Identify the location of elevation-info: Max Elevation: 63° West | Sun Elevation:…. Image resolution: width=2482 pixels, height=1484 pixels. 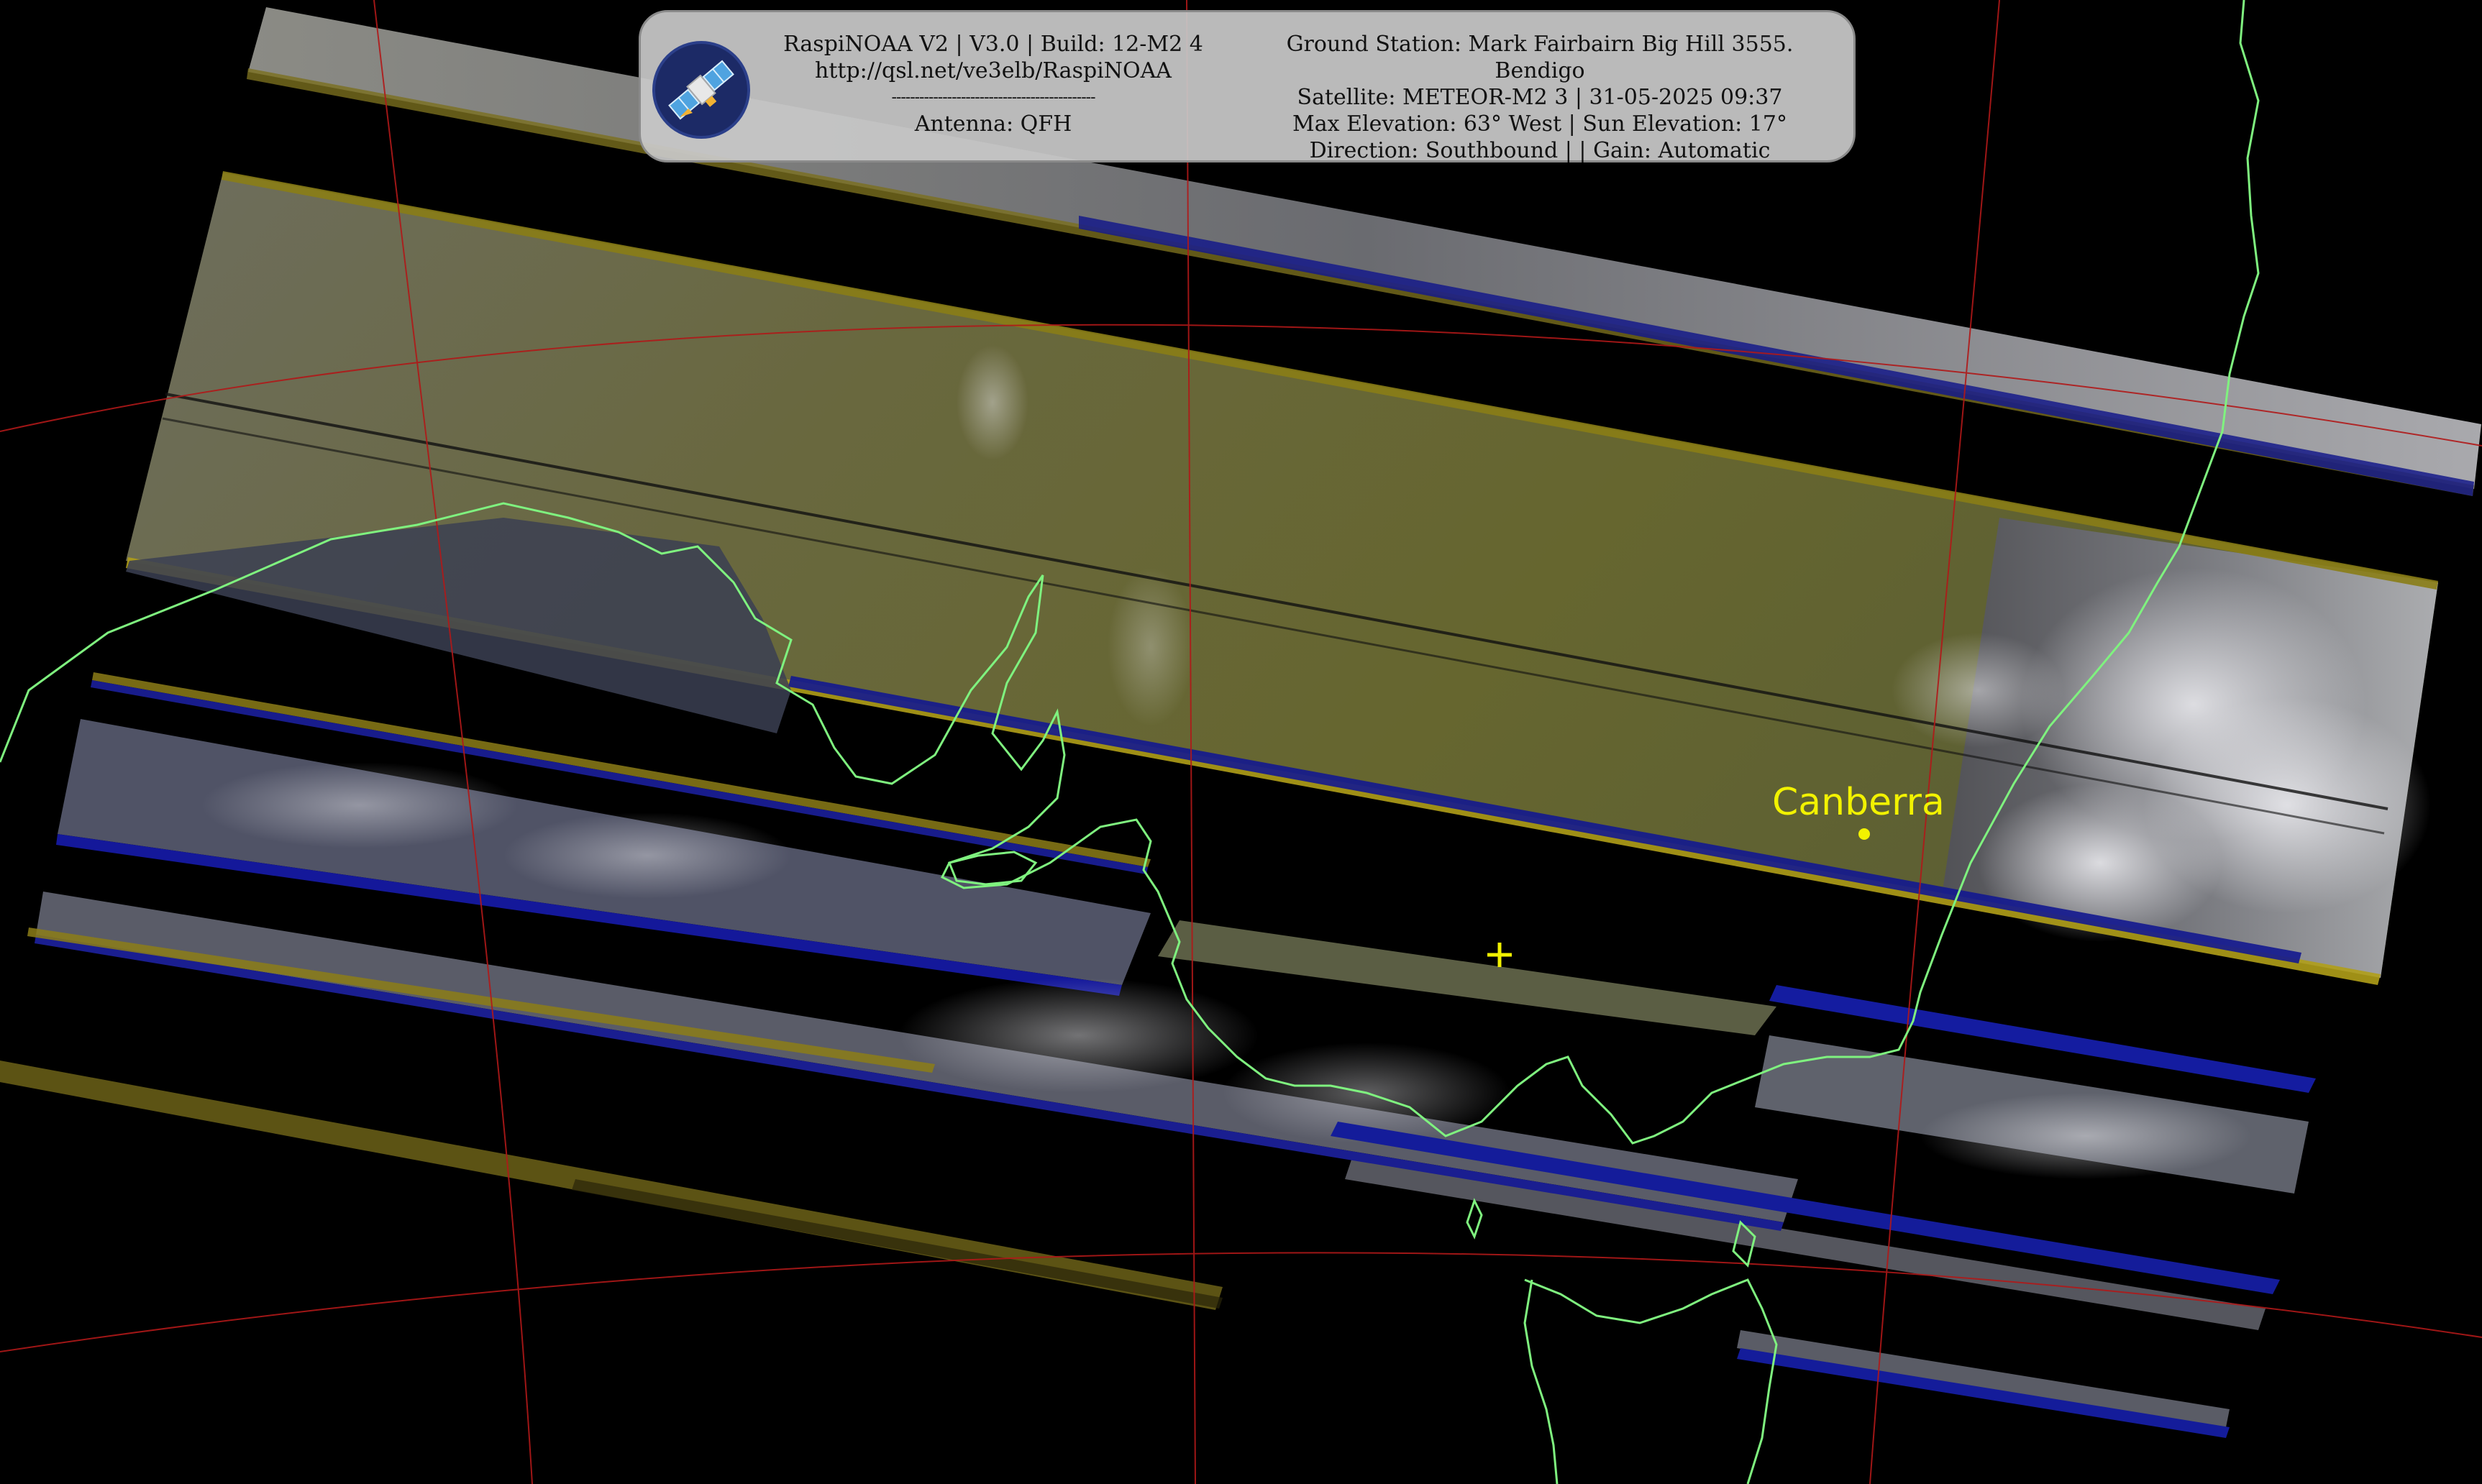
(1539, 124).